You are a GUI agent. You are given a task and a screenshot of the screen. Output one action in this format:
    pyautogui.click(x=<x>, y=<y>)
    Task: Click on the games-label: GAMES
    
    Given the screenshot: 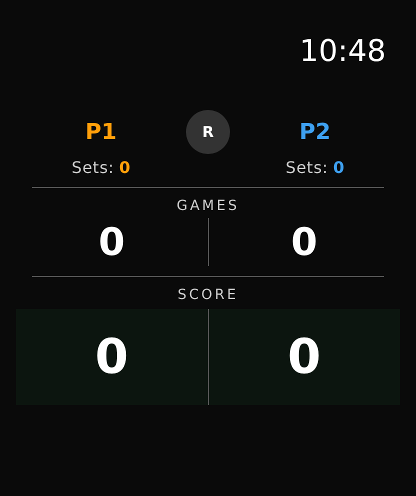 What is the action you would take?
    pyautogui.click(x=208, y=206)
    